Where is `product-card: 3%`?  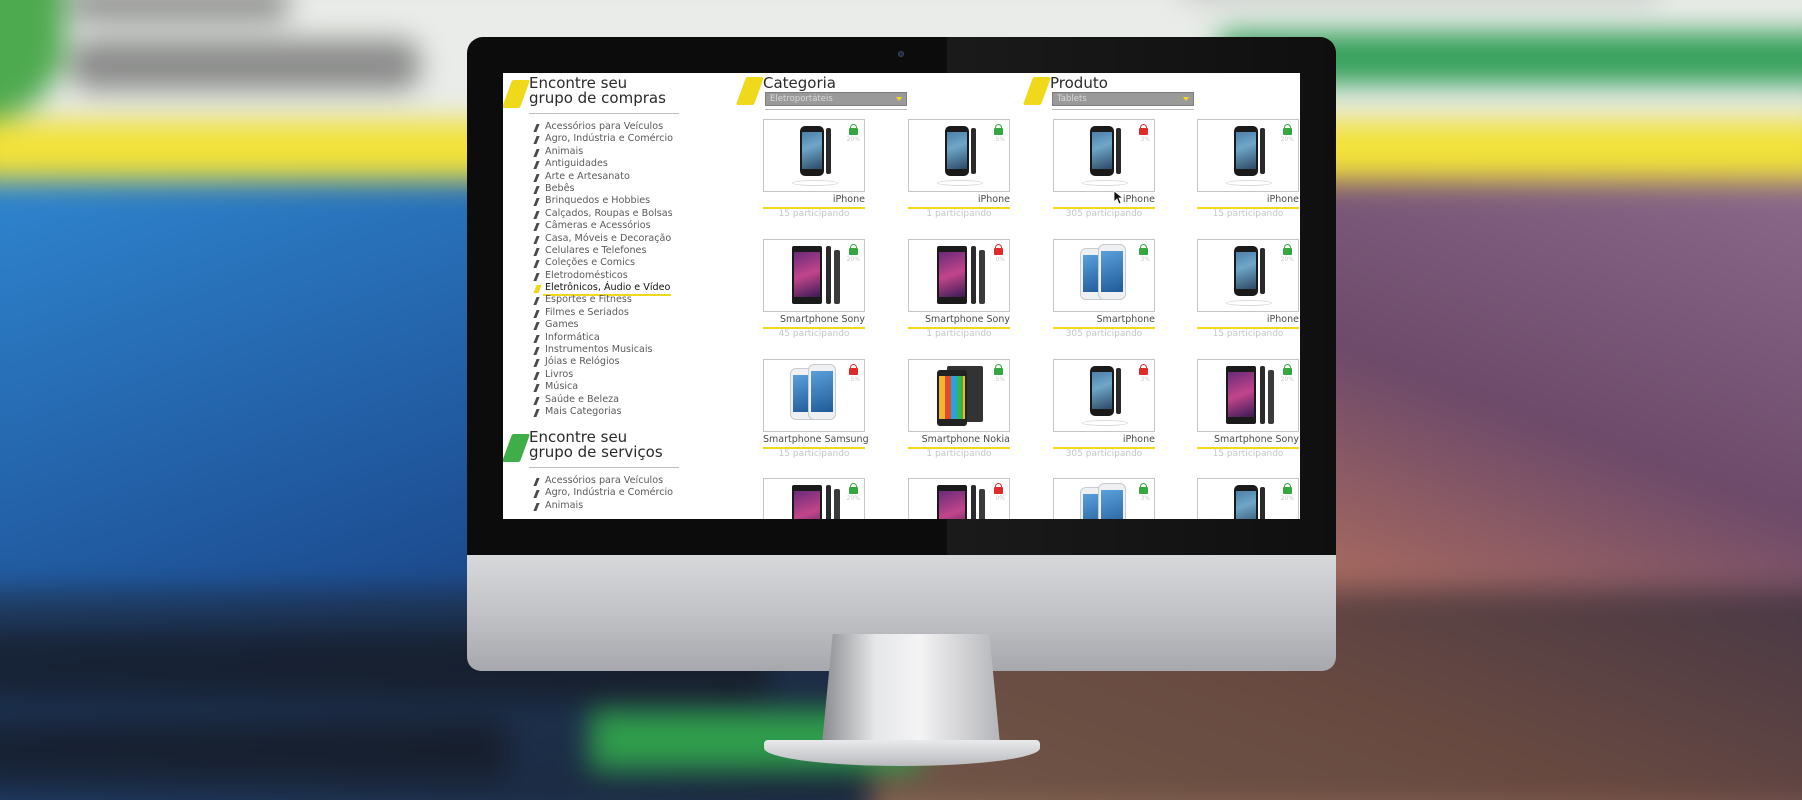 product-card: 3% is located at coordinates (1104, 498).